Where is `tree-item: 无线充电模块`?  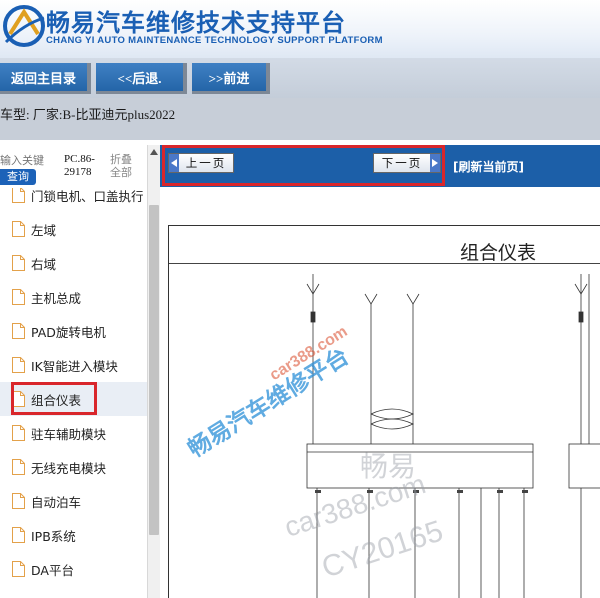 tree-item: 无线充电模块 is located at coordinates (73, 467).